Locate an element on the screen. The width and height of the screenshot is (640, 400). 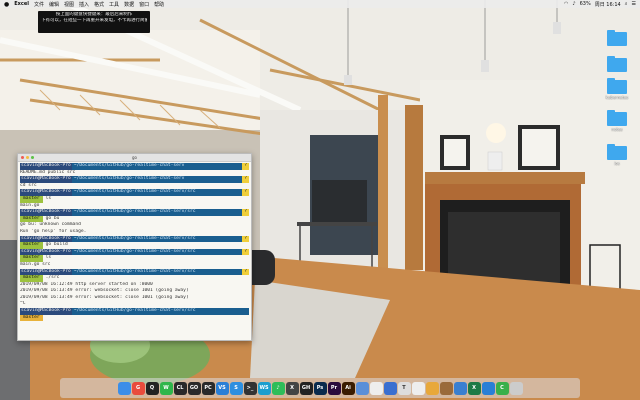
snail-icon is located at coordinates (432, 388).